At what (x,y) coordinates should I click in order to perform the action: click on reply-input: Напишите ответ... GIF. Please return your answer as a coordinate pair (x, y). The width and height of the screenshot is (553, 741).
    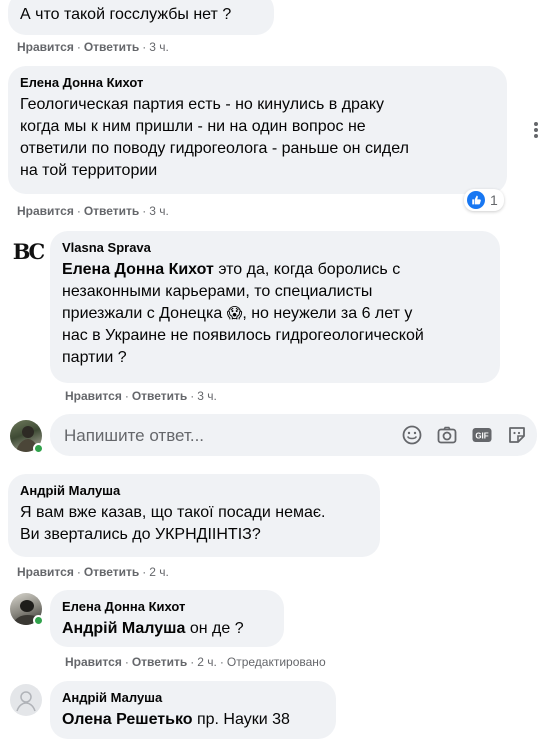
    Looking at the image, I should click on (293, 435).